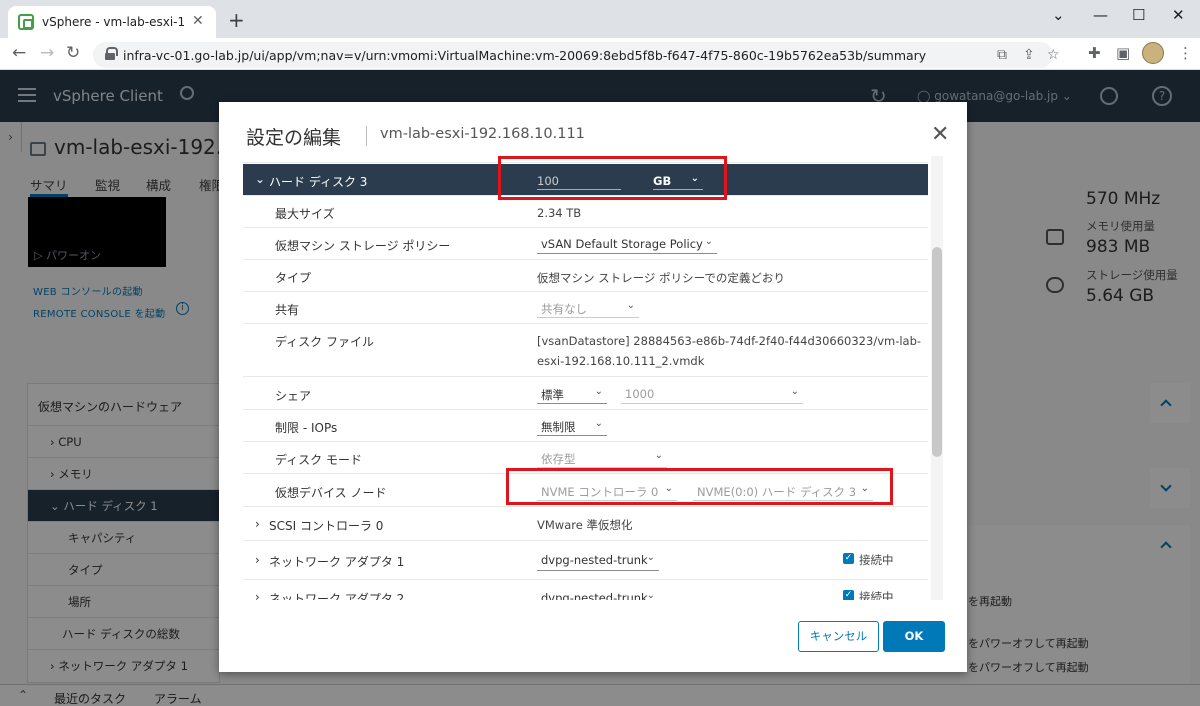  I want to click on row-max-size: 最大サイズ 2.34 TB, so click(585, 212).